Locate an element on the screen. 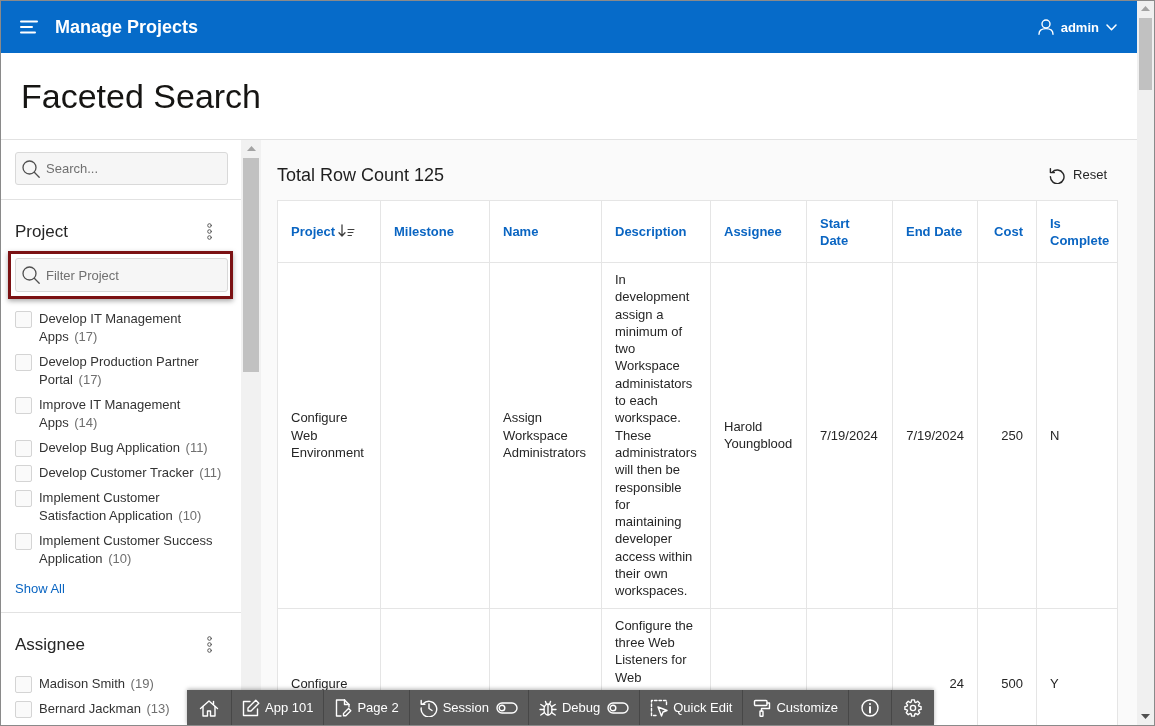  scroll-down-icon is located at coordinates (1145, 716).